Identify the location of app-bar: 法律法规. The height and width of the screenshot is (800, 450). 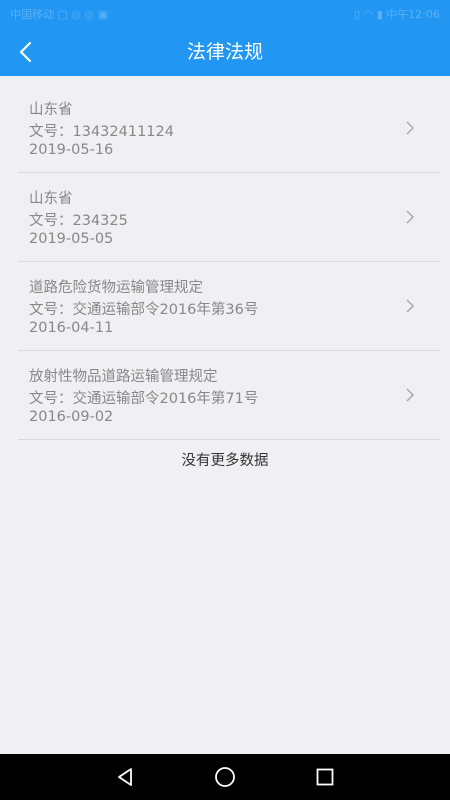
(225, 52).